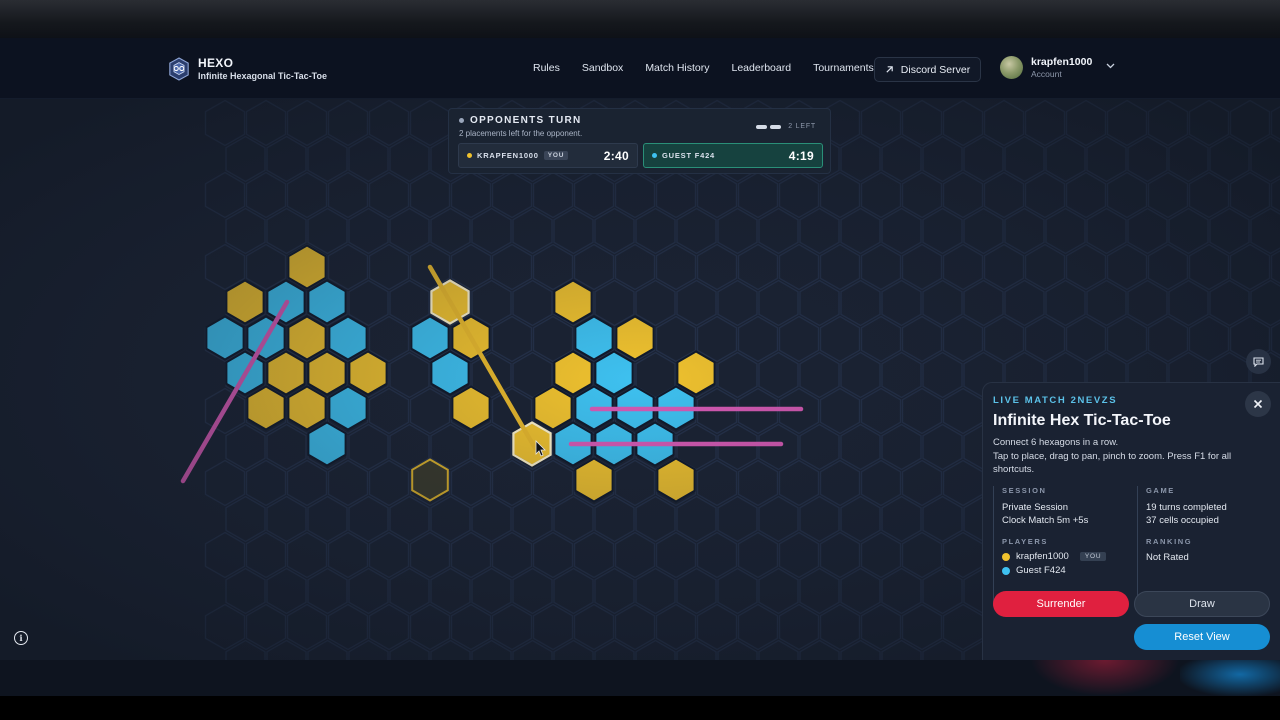 This screenshot has height=720, width=1280. I want to click on nav-link-tournaments: Tournaments, so click(843, 68).